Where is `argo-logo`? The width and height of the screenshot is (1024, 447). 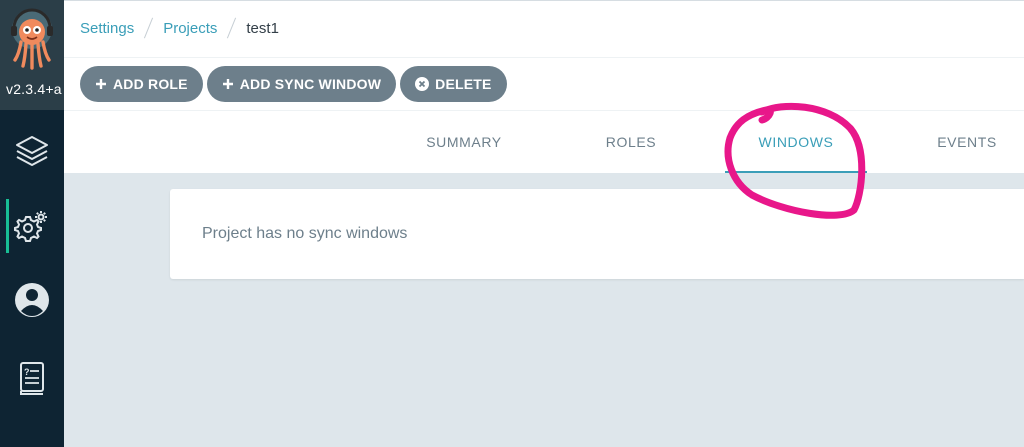
argo-logo is located at coordinates (32, 43).